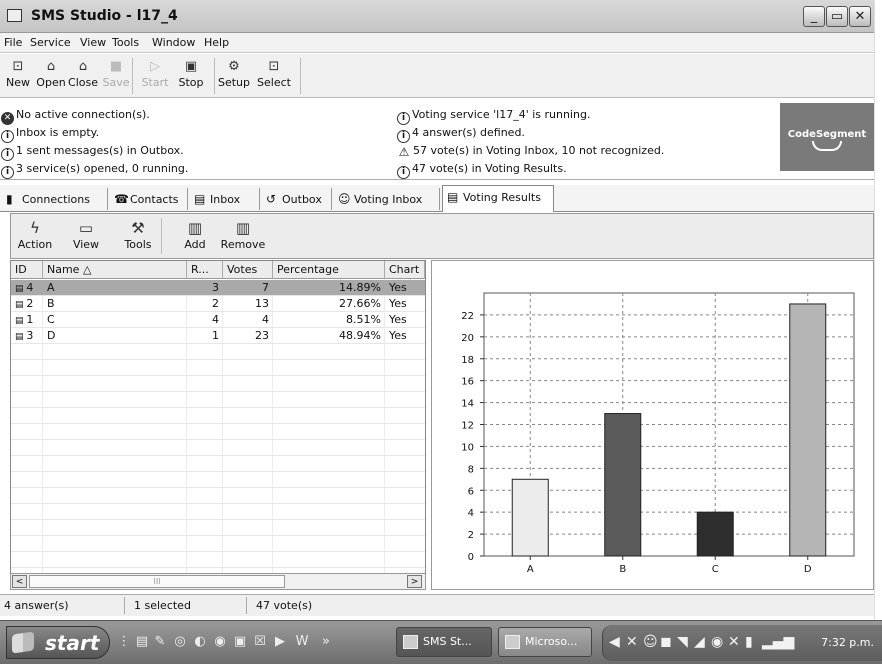 This screenshot has width=882, height=664. I want to click on y-tick-label: 20, so click(467, 338).